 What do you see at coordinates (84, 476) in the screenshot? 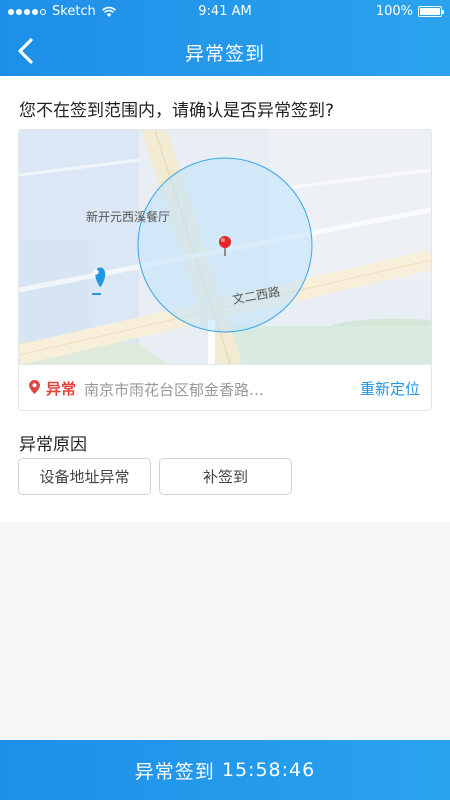
I see `reason-device-address-button: 设备地址异常` at bounding box center [84, 476].